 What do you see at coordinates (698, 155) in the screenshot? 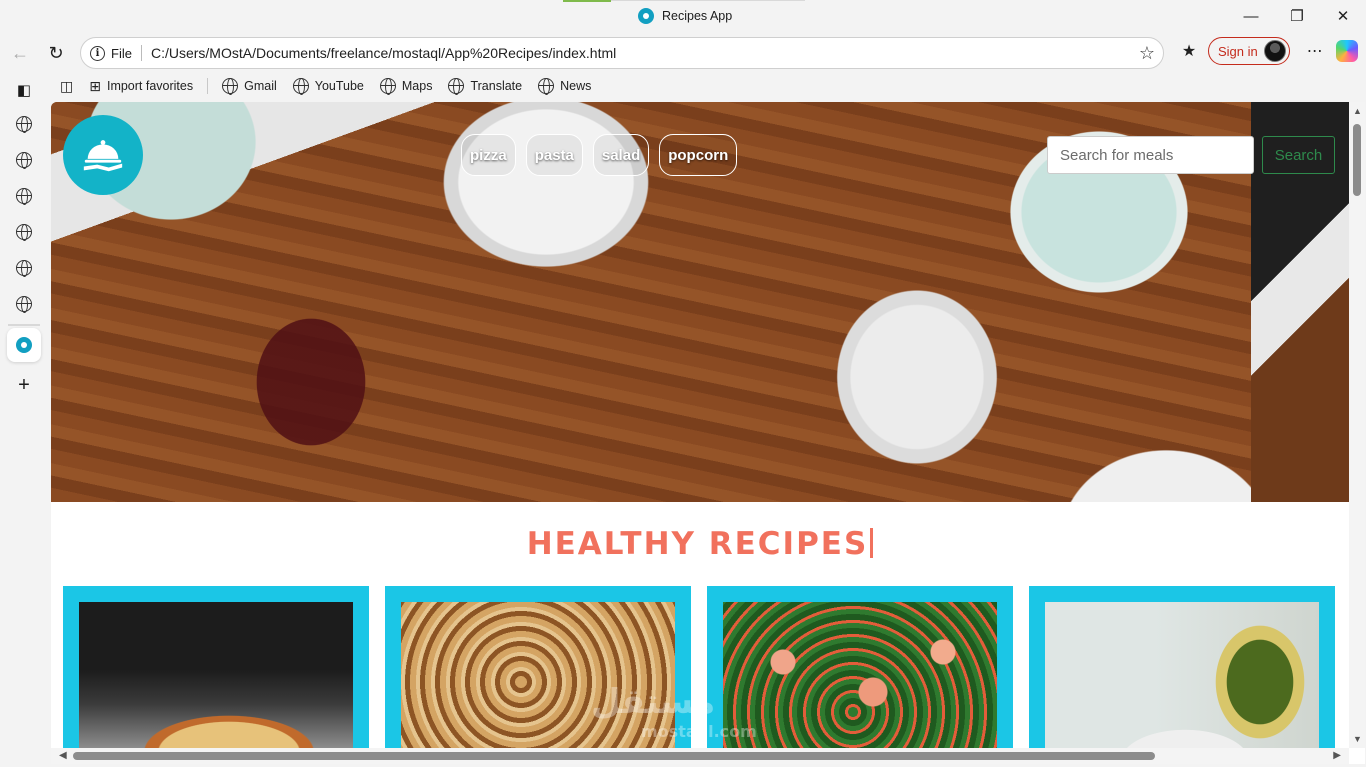
I see `category-popcorn: popcorn` at bounding box center [698, 155].